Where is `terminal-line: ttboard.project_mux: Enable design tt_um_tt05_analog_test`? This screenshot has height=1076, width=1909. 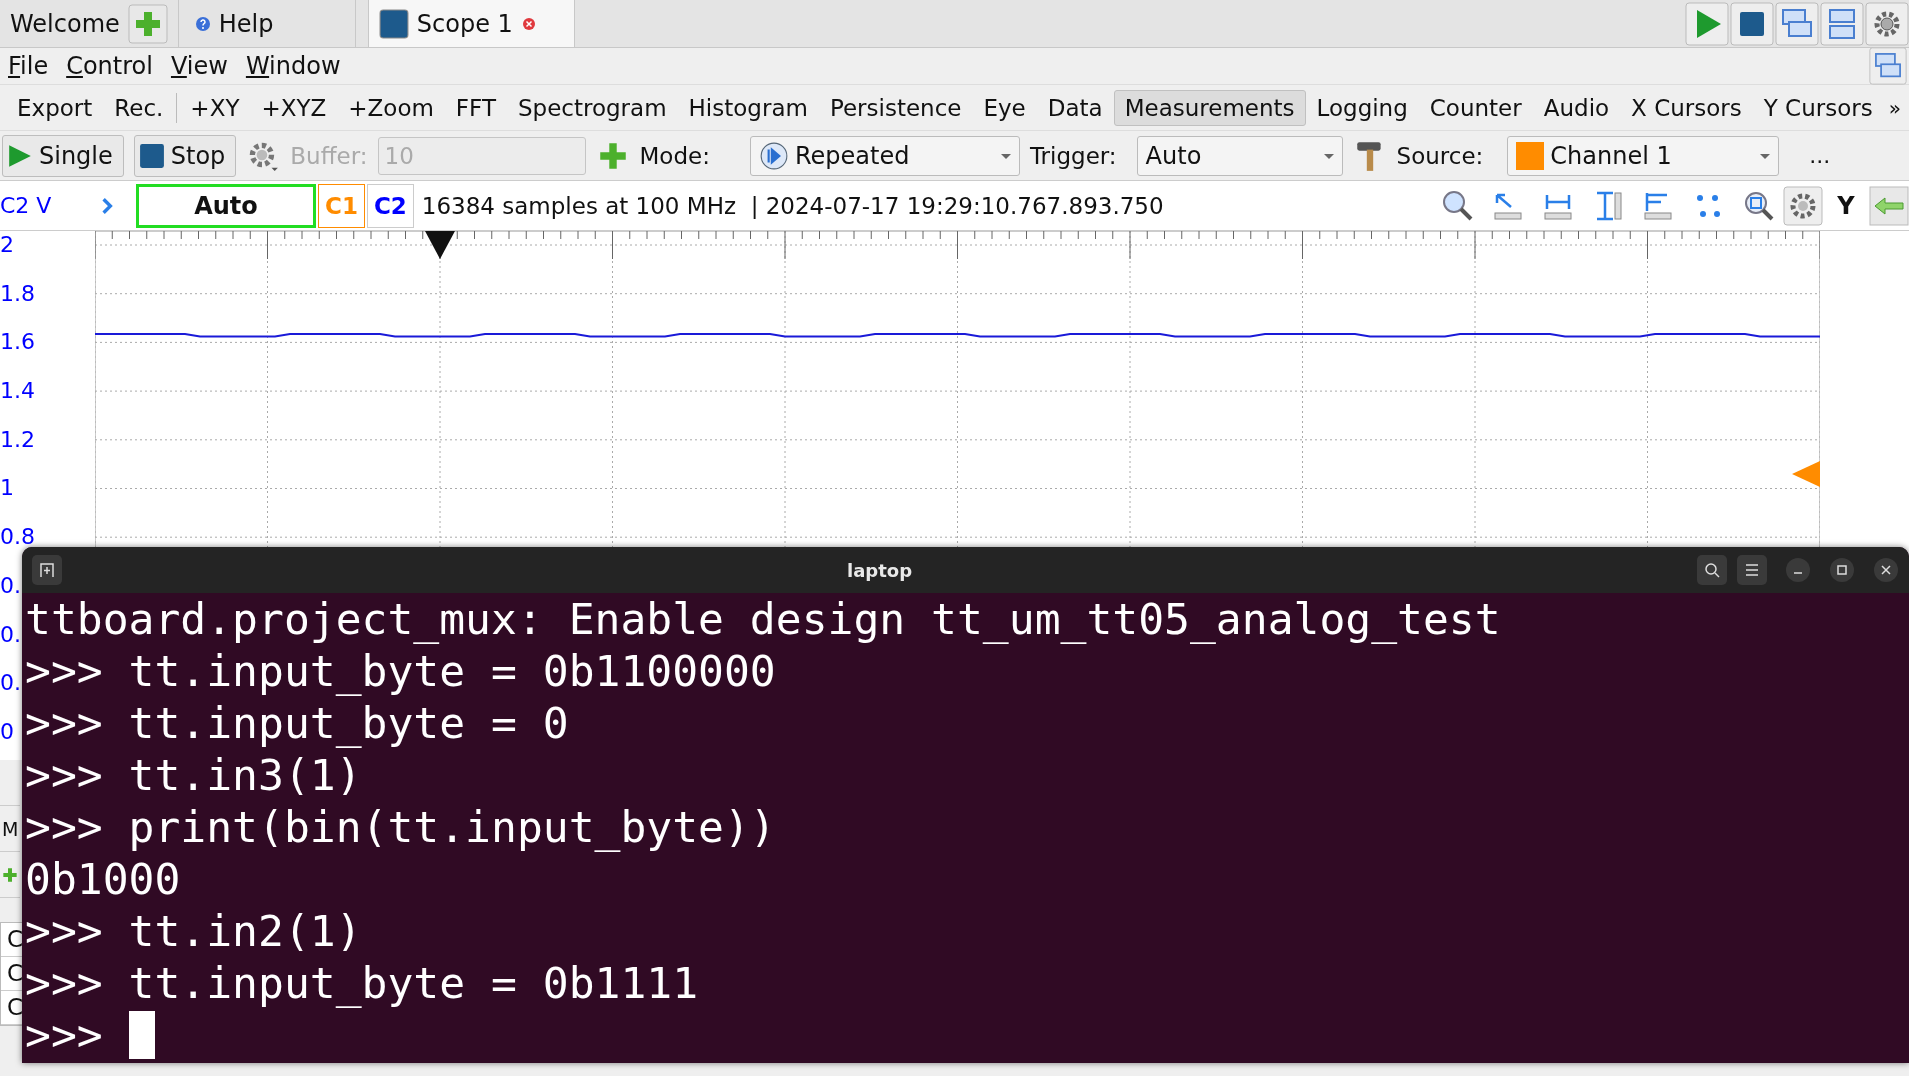 terminal-line: ttboard.project_mux: Enable design tt_um_tt05_analog_test is located at coordinates (763, 619).